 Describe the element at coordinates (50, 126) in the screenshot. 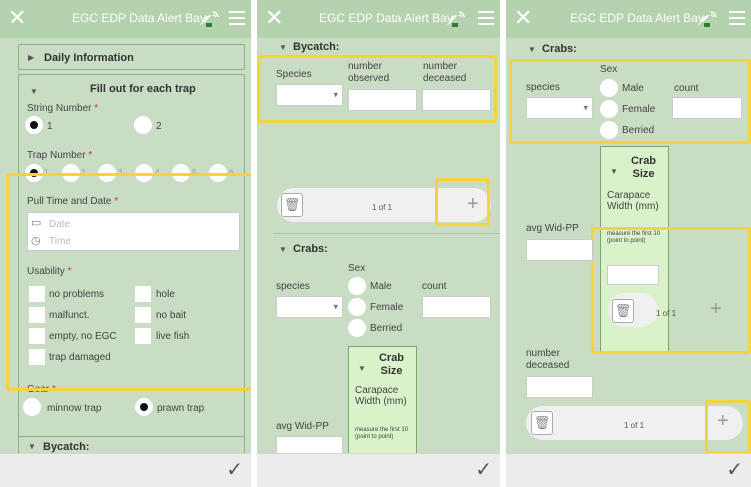

I see `string-option-label: 1` at that location.